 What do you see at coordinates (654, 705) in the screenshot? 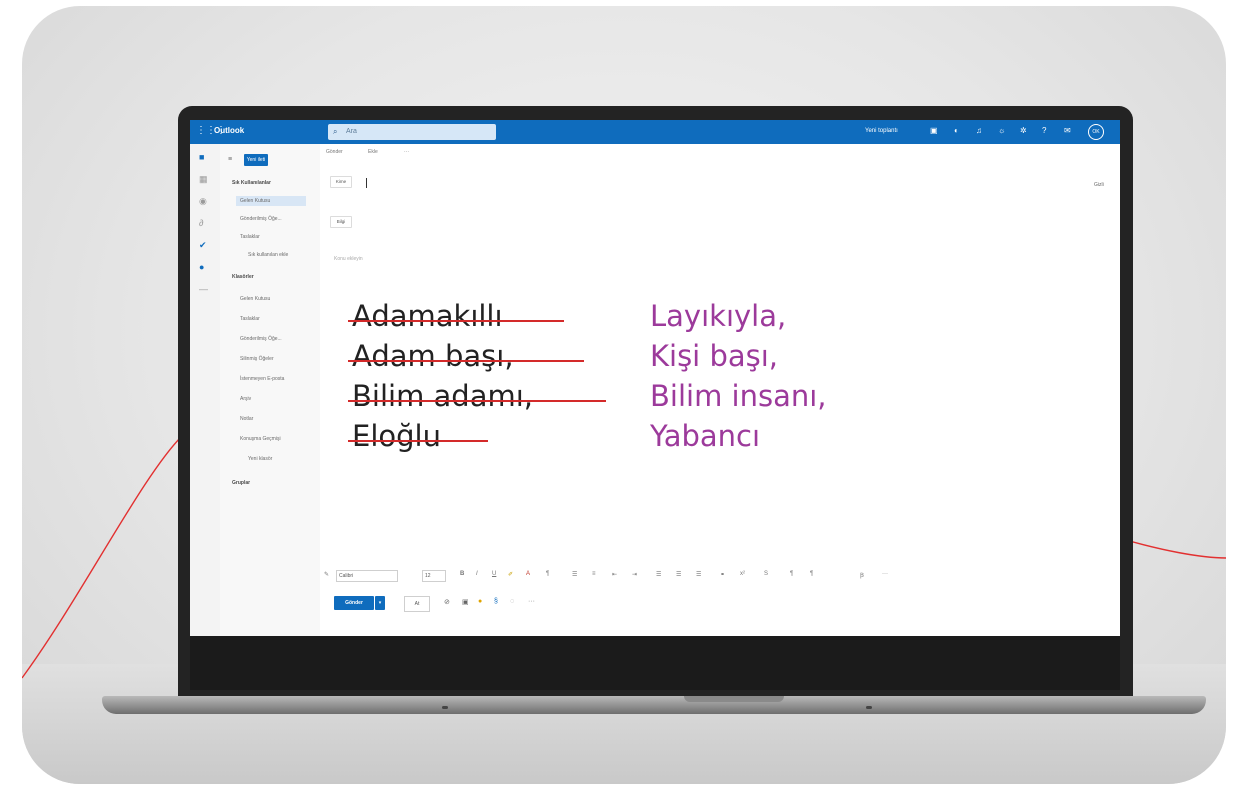
I see `laptop-base` at bounding box center [654, 705].